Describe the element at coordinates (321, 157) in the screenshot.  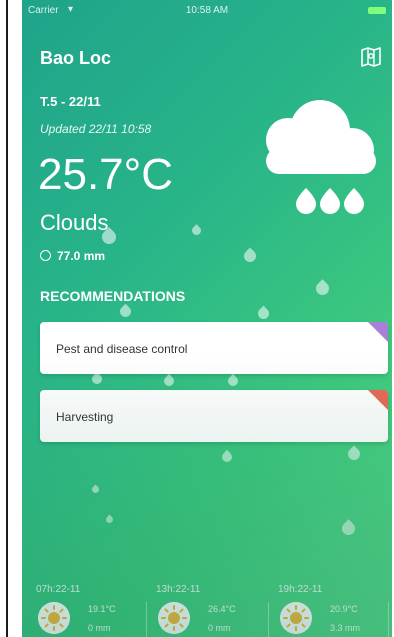
I see `rain-cloud-icon` at that location.